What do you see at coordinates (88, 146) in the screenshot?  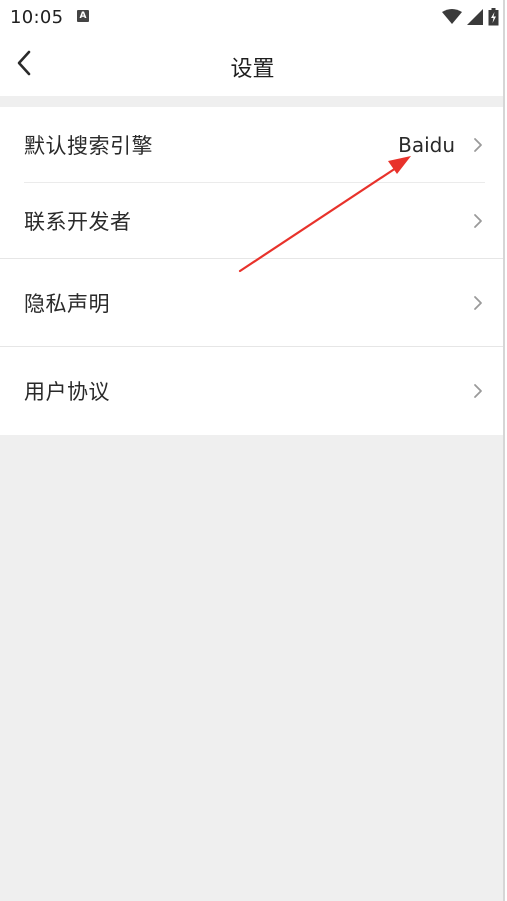 I see `settings-item-label: 默认搜索引擎` at bounding box center [88, 146].